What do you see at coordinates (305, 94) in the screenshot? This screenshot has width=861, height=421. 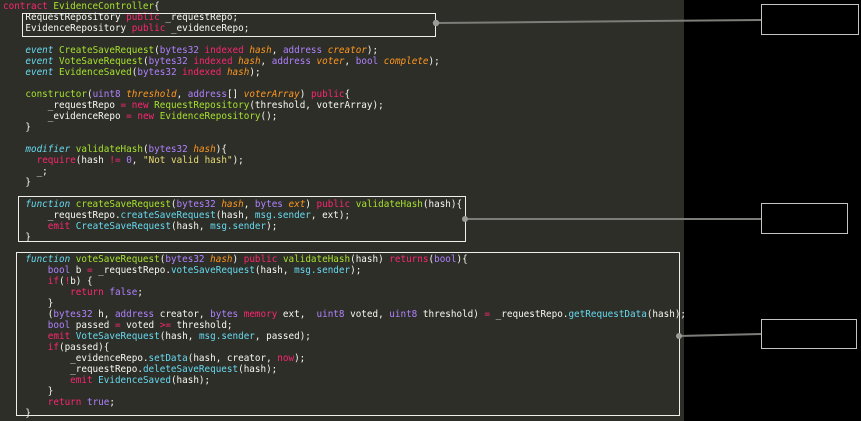 I see `code-token: )` at bounding box center [305, 94].